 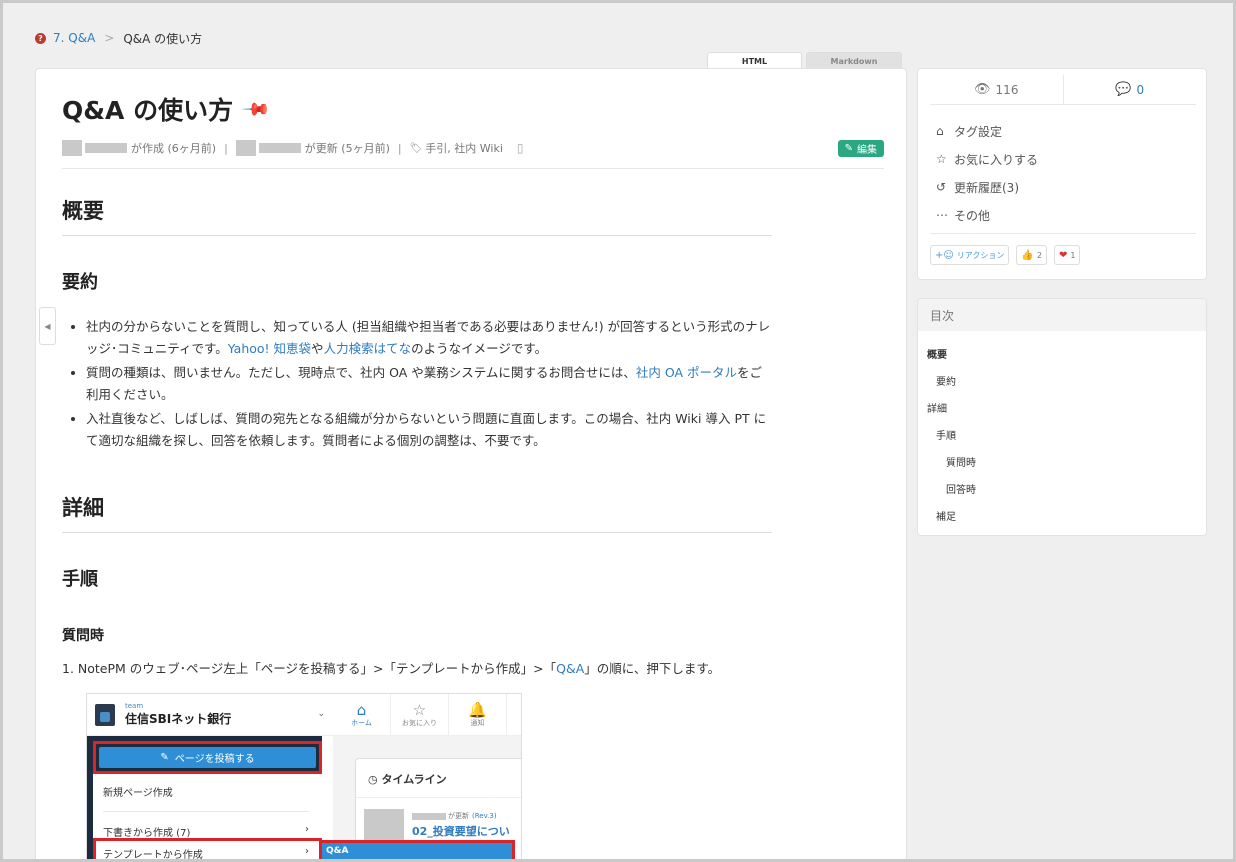 What do you see at coordinates (109, 38) in the screenshot?
I see `chevron-right-icon: >` at bounding box center [109, 38].